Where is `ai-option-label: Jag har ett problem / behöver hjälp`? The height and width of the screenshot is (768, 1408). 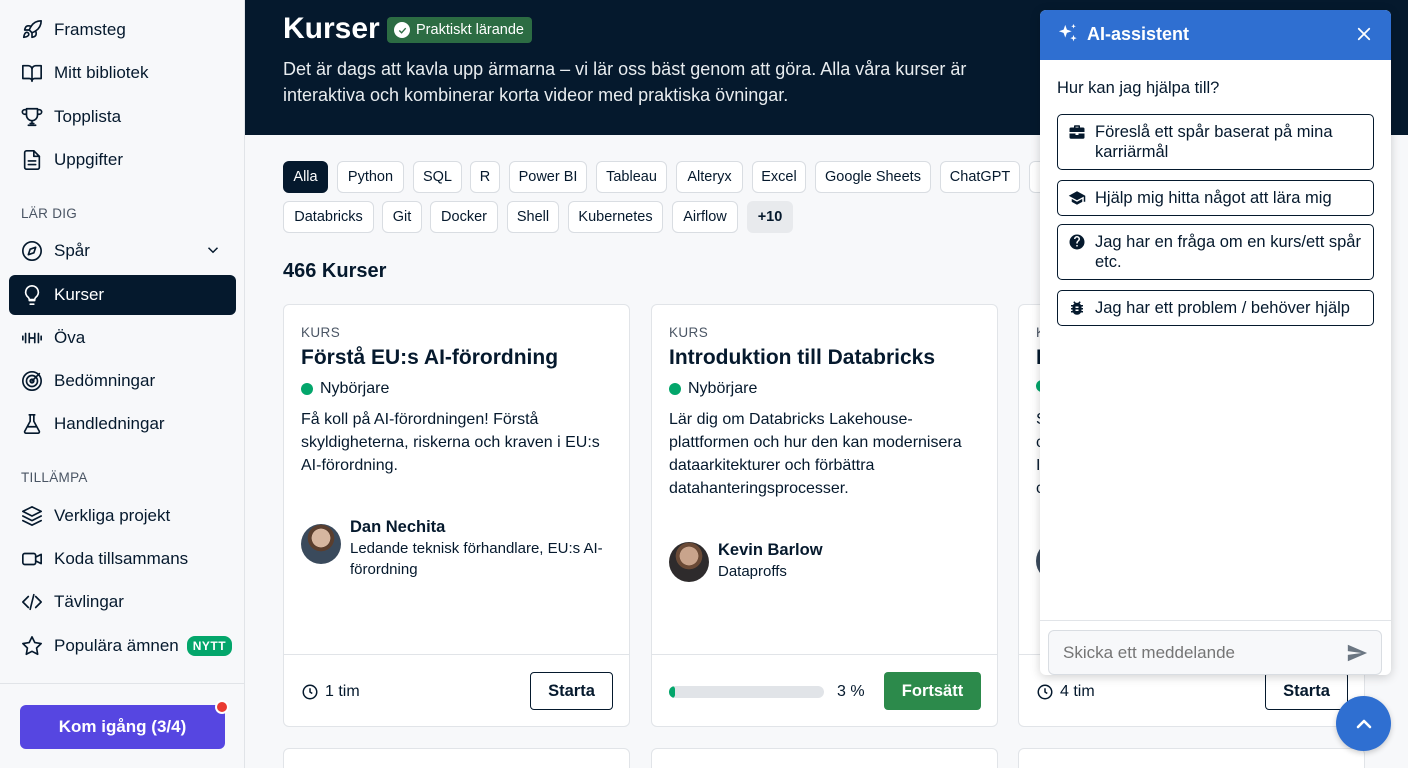
ai-option-label: Jag har ett problem / behöver hjälp is located at coordinates (1222, 308).